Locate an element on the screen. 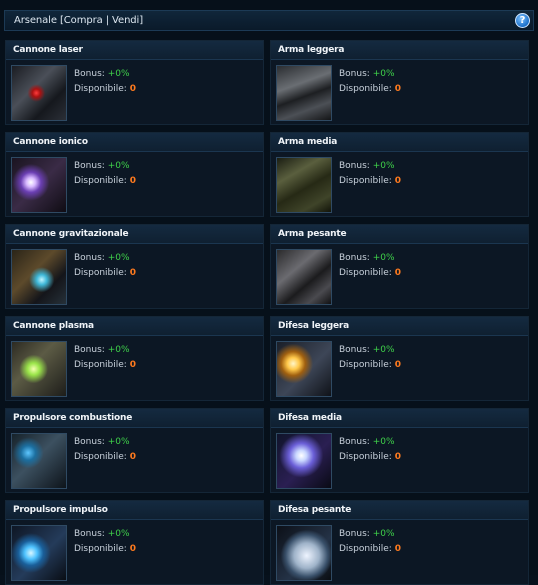  light-defense-image is located at coordinates (304, 369).